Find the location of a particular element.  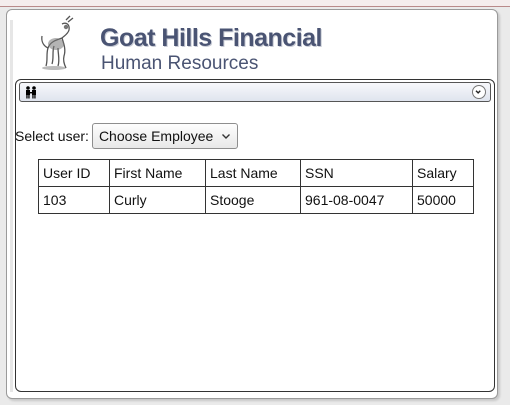

cell-ssn: 961-08-0047 is located at coordinates (356, 200).